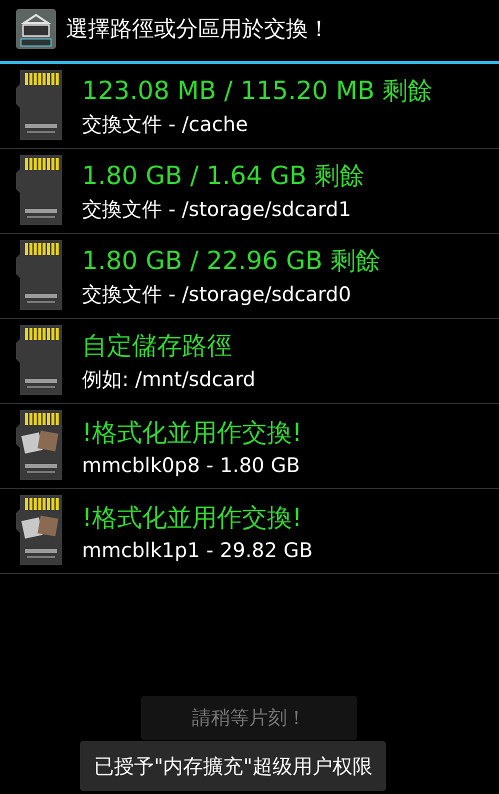 The width and height of the screenshot is (499, 794). What do you see at coordinates (198, 30) in the screenshot?
I see `window-title: 選擇路徑或分區用於交換！` at bounding box center [198, 30].